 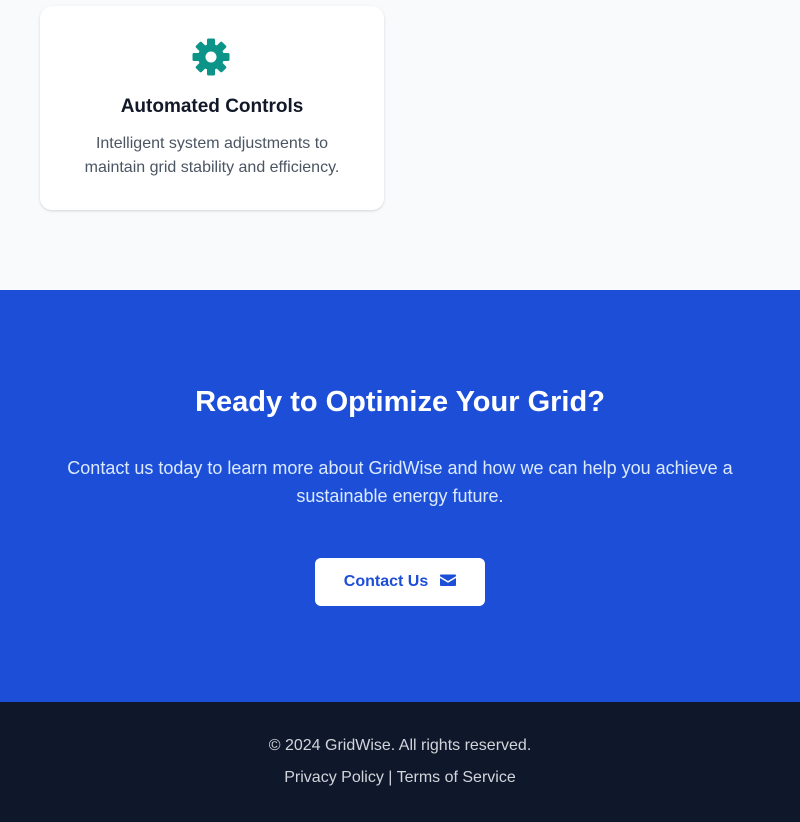 What do you see at coordinates (400, 745) in the screenshot?
I see `copyright-text: © 2024 GridWise. All rights reserved.` at bounding box center [400, 745].